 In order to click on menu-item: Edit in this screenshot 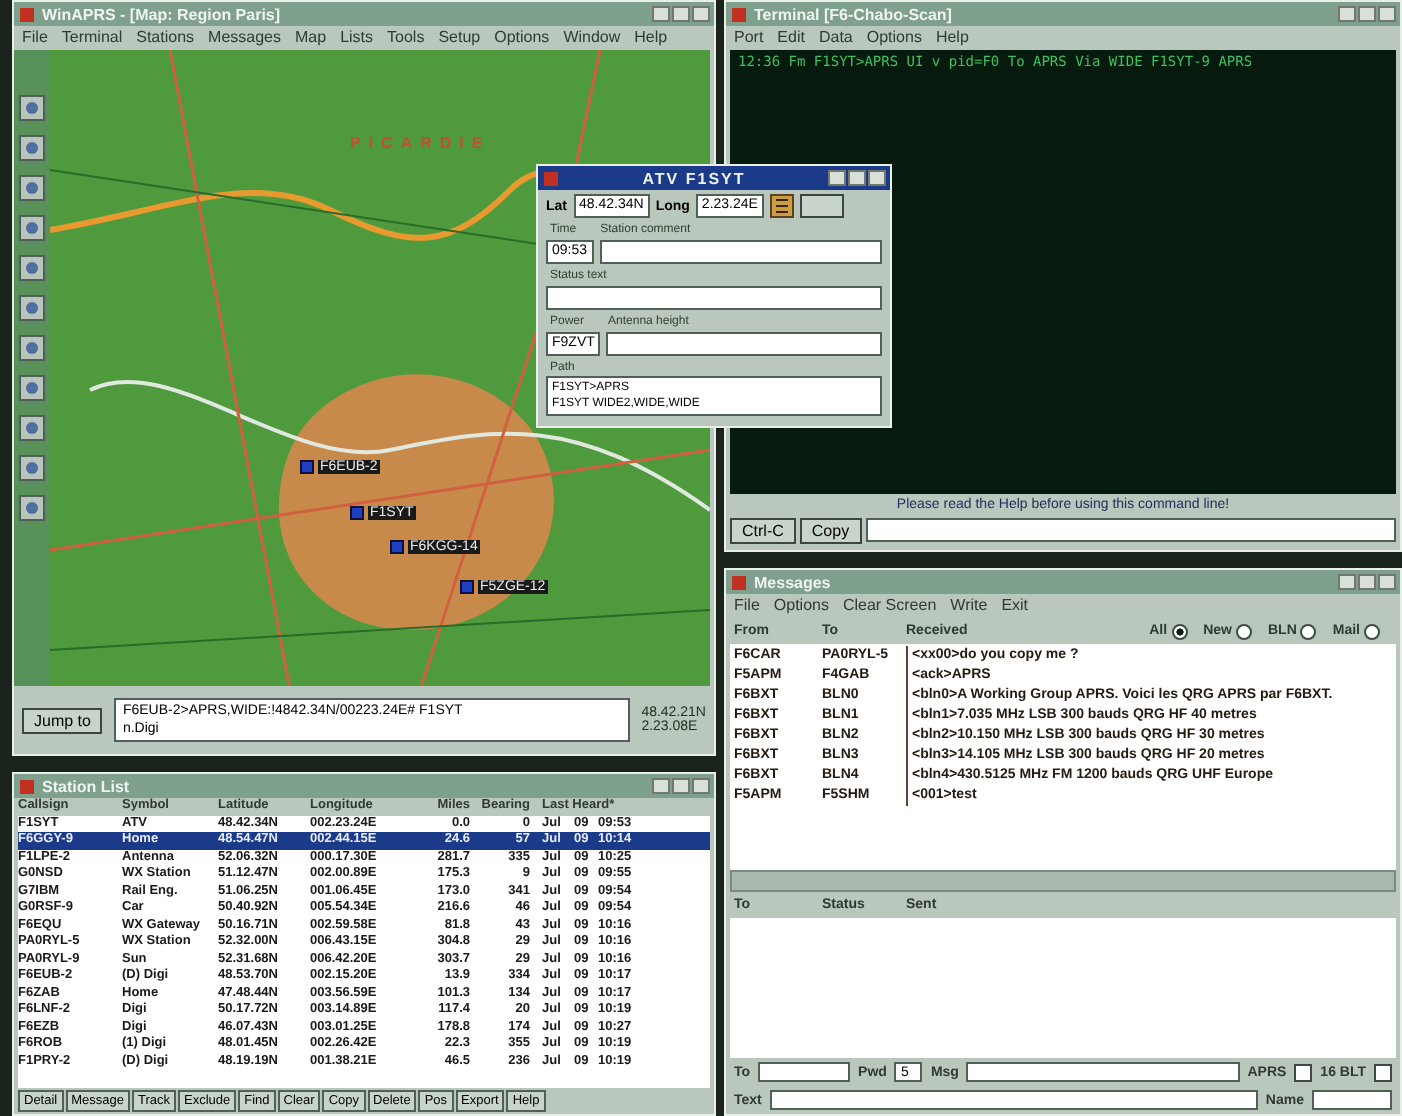, I will do `click(791, 38)`.